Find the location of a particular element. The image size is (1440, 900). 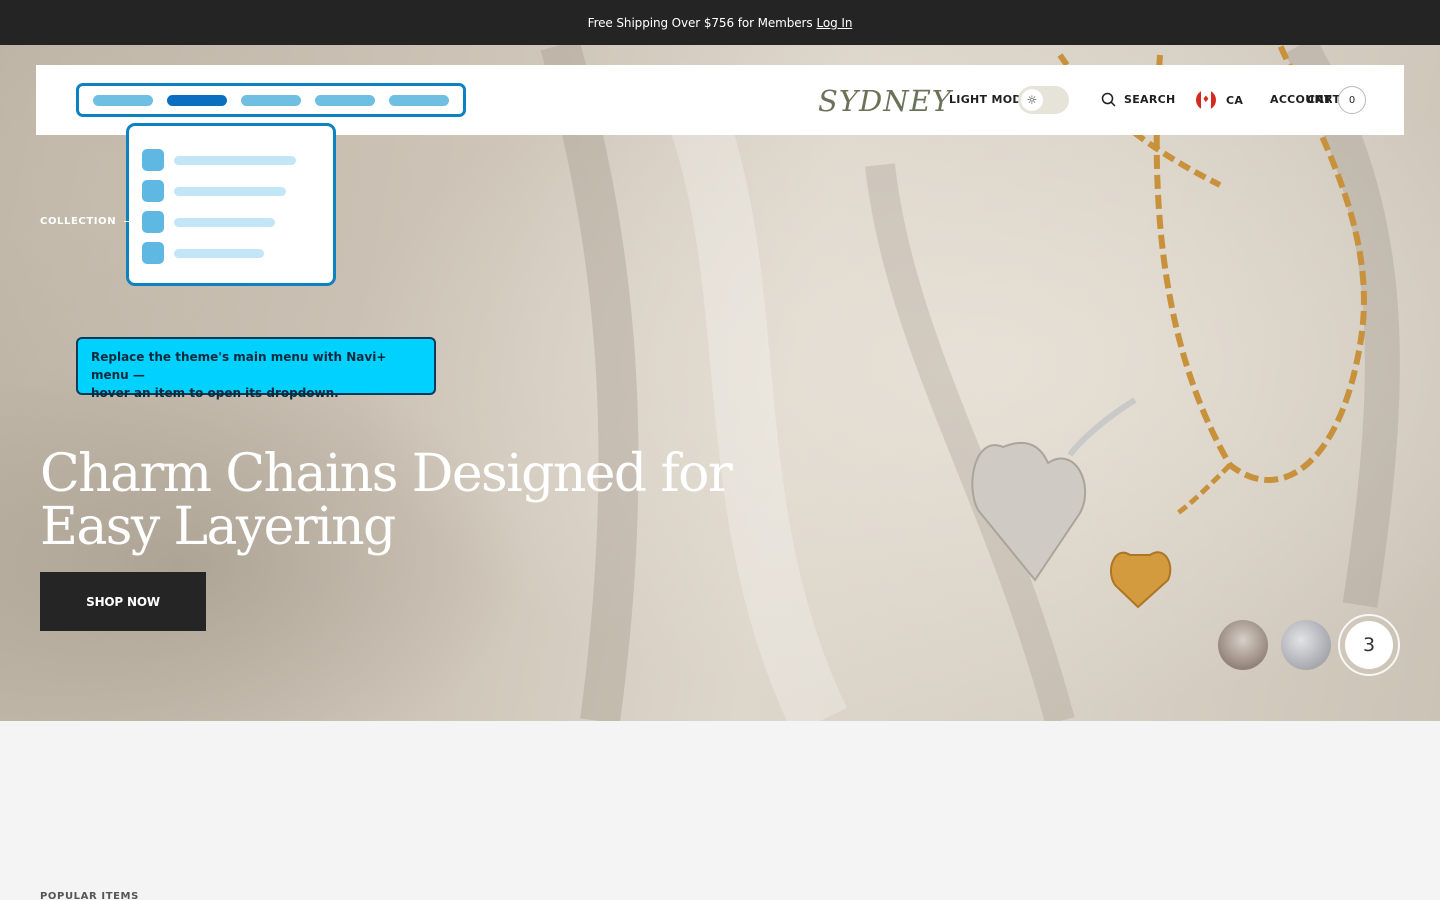

cart-count-badge: 0 is located at coordinates (1352, 100).